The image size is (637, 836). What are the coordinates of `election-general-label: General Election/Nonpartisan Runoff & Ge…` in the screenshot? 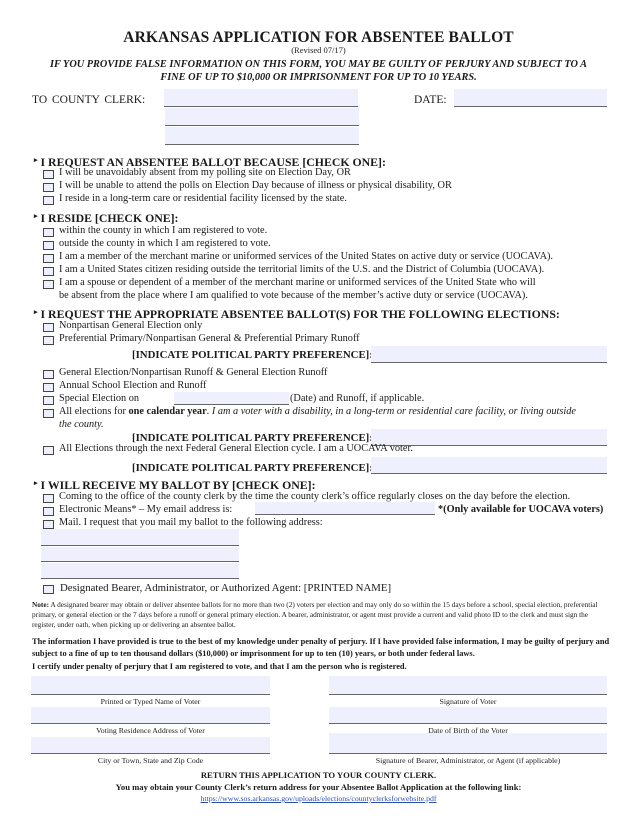 It's located at (193, 372).